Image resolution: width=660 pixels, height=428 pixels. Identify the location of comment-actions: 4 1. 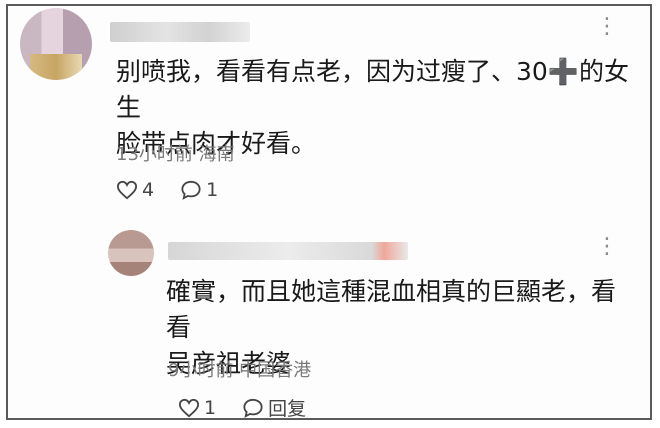
(180, 190).